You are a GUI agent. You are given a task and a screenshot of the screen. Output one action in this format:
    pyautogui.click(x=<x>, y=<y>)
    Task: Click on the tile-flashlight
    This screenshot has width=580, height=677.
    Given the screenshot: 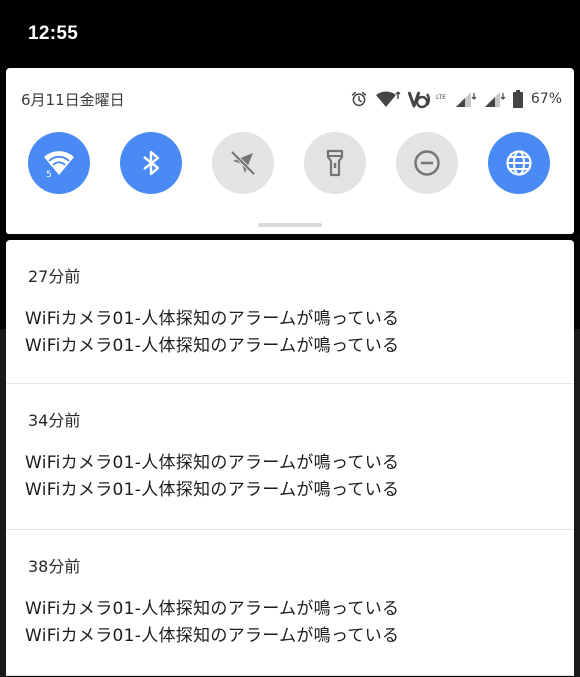 What is the action you would take?
    pyautogui.click(x=335, y=163)
    